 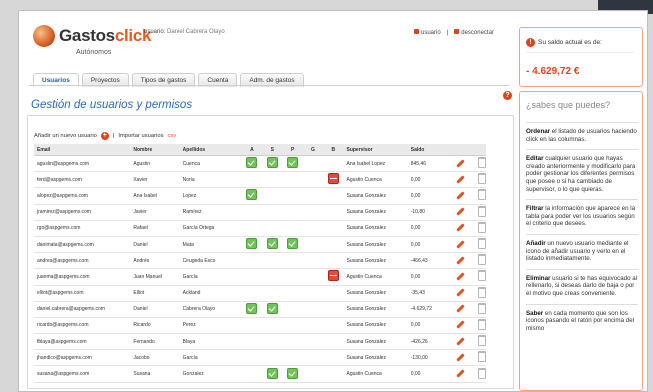 I want to click on help-icon: ?, so click(x=507, y=95).